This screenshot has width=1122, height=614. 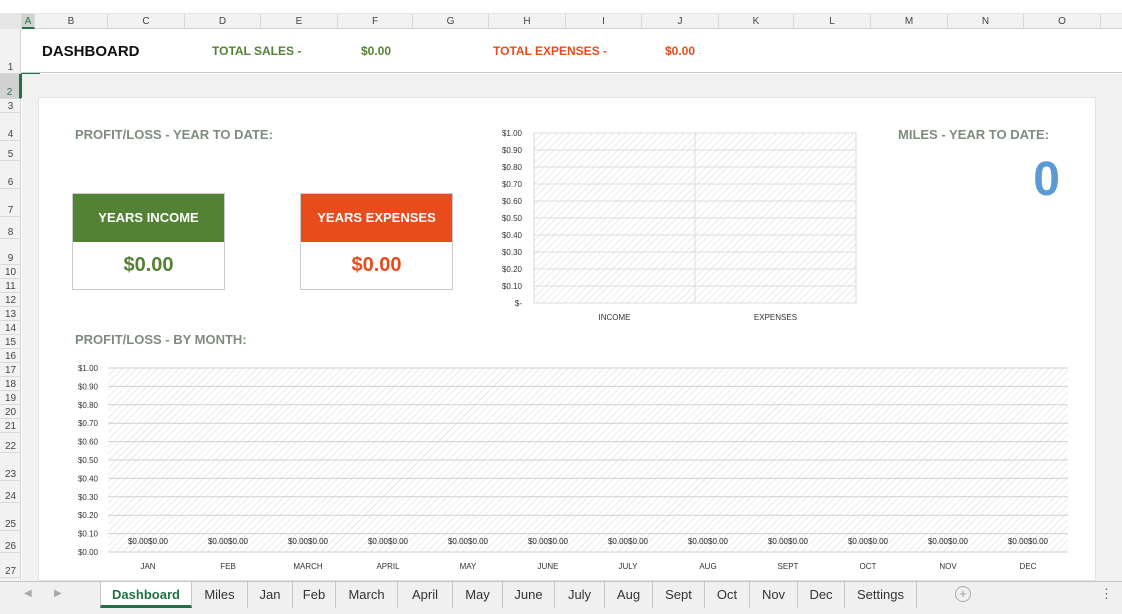 I want to click on row-header-7: 7, so click(x=10, y=203).